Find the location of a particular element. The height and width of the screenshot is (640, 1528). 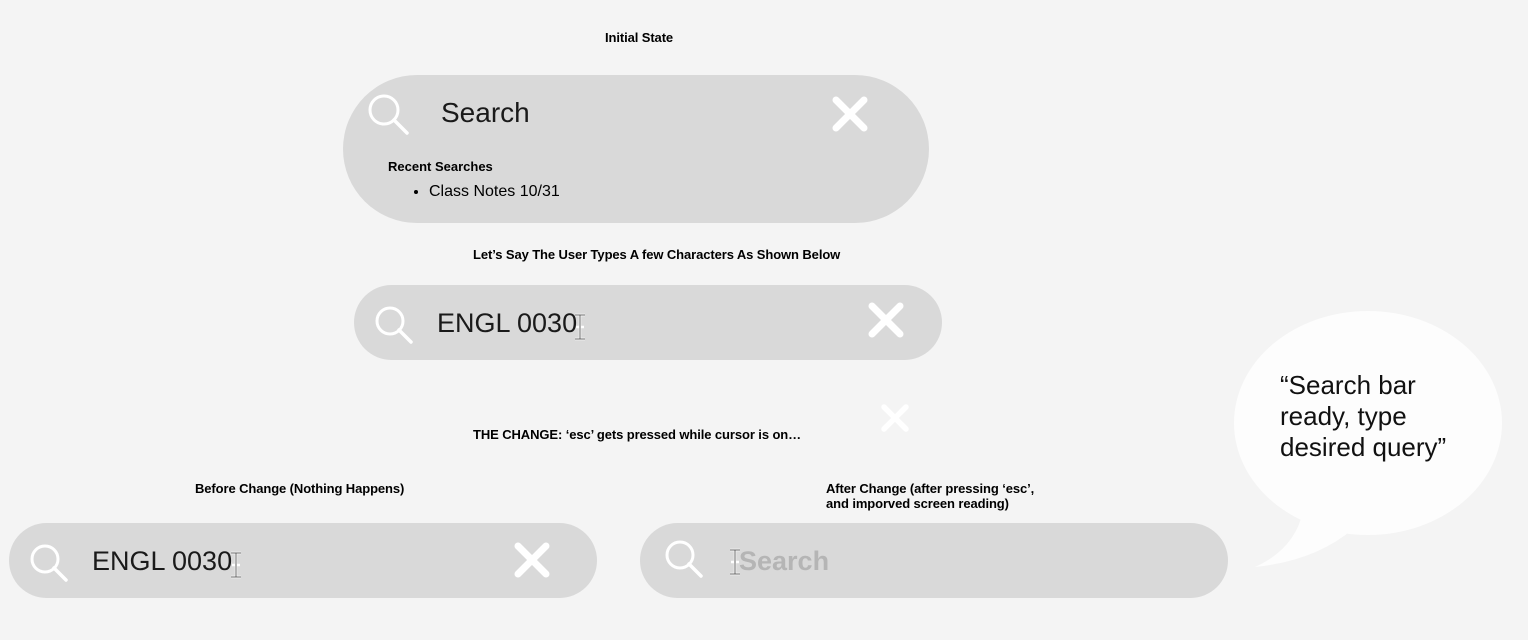

after-search-bar: Search is located at coordinates (934, 560).